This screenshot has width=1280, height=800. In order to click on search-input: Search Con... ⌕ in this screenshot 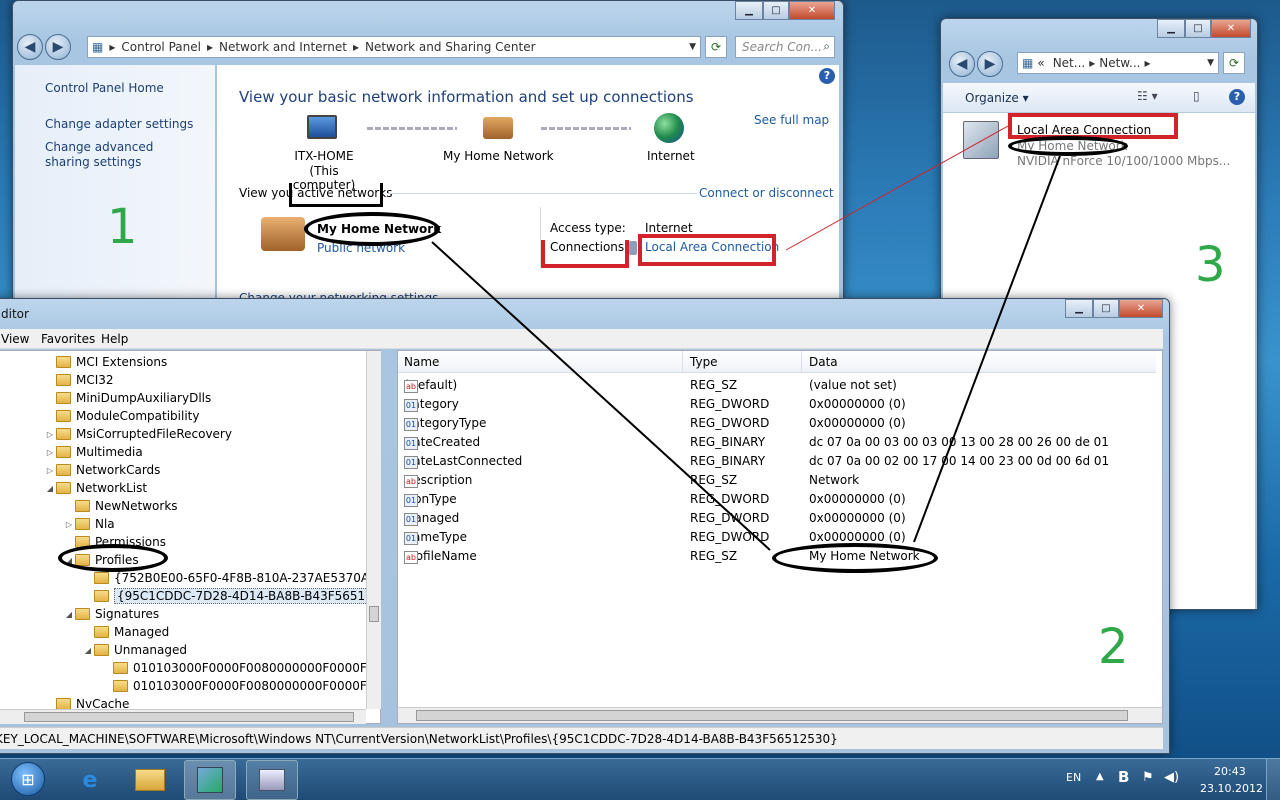, I will do `click(785, 47)`.